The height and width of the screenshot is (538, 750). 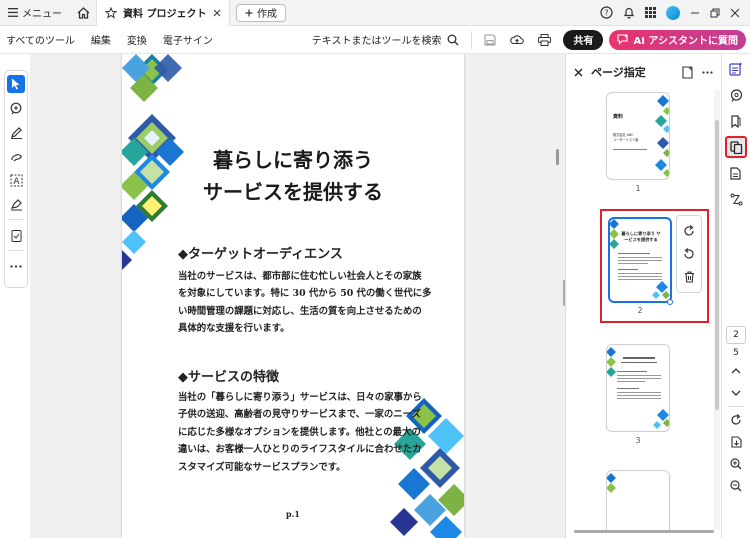 I want to click on panel-scrollbar, so click(x=717, y=310).